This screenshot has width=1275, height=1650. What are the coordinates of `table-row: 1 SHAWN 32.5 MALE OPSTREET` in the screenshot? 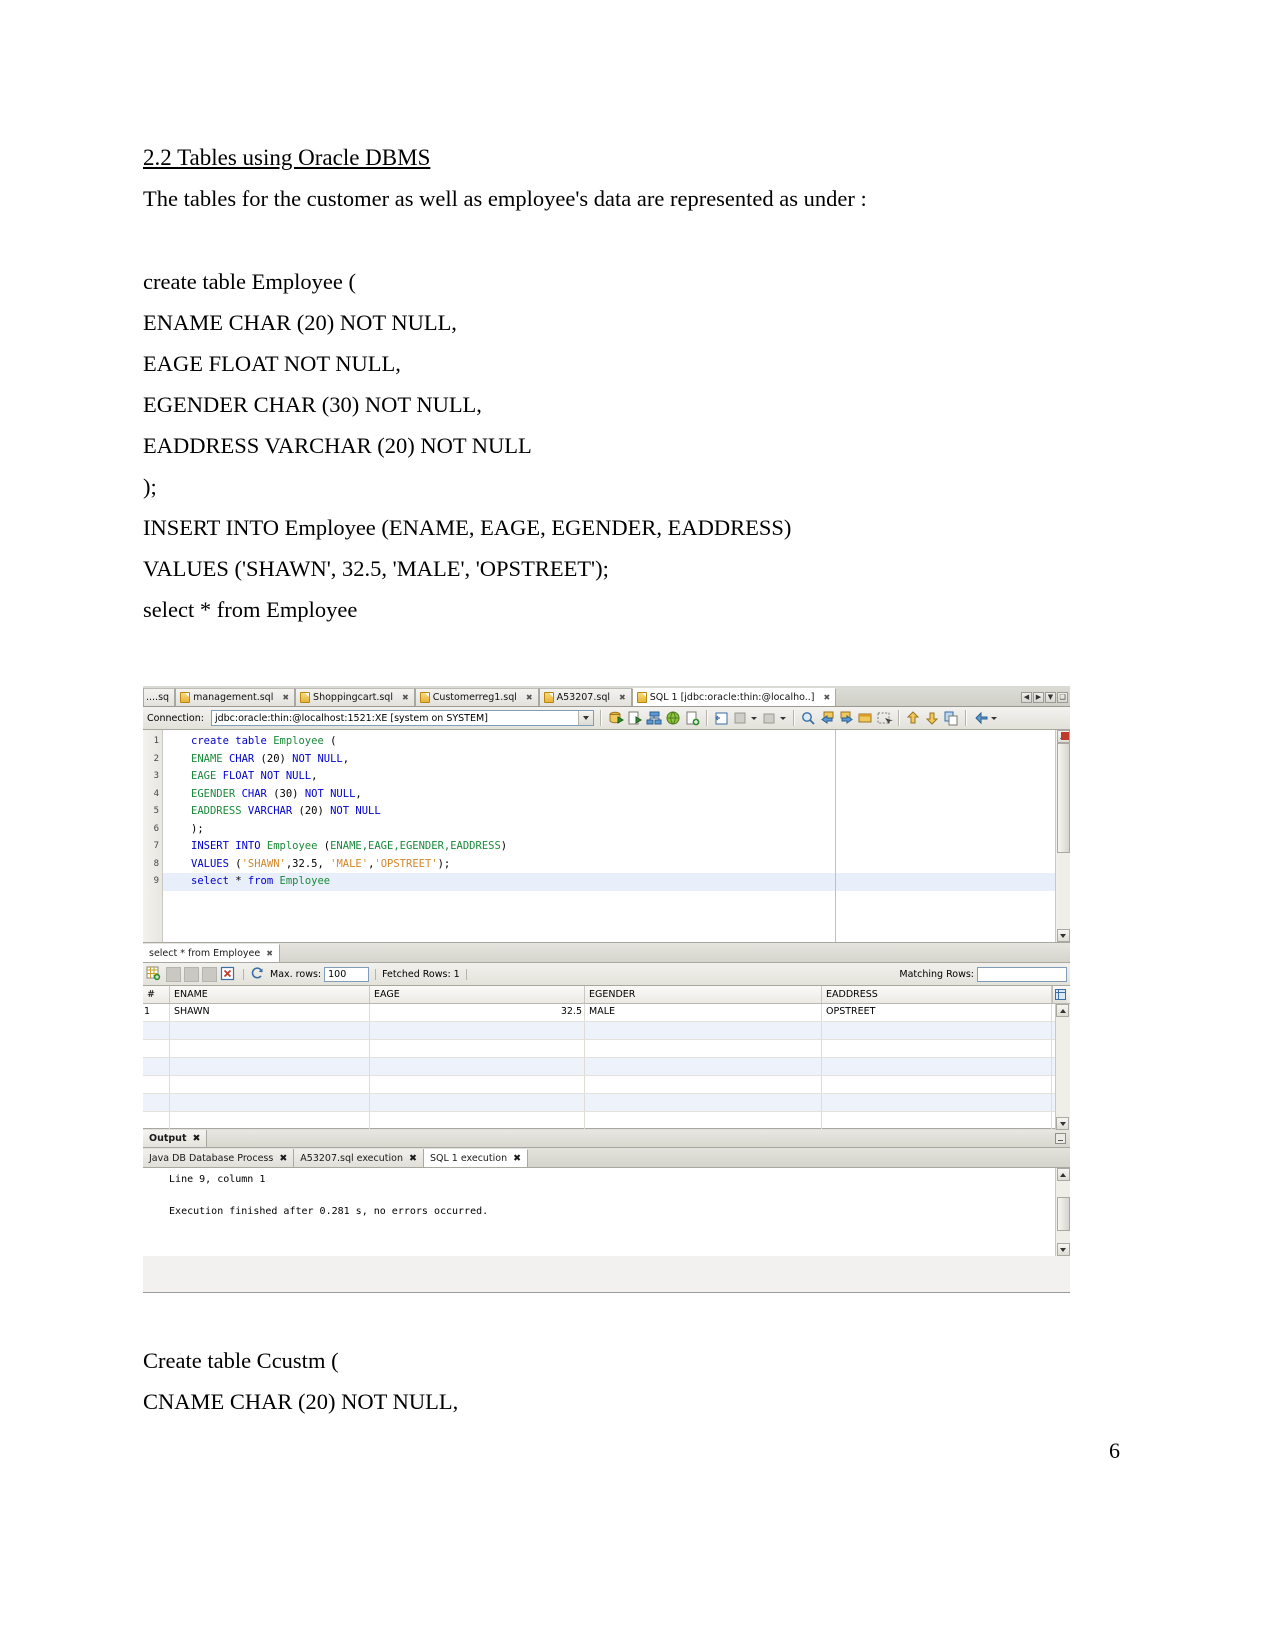 It's located at (599, 1013).